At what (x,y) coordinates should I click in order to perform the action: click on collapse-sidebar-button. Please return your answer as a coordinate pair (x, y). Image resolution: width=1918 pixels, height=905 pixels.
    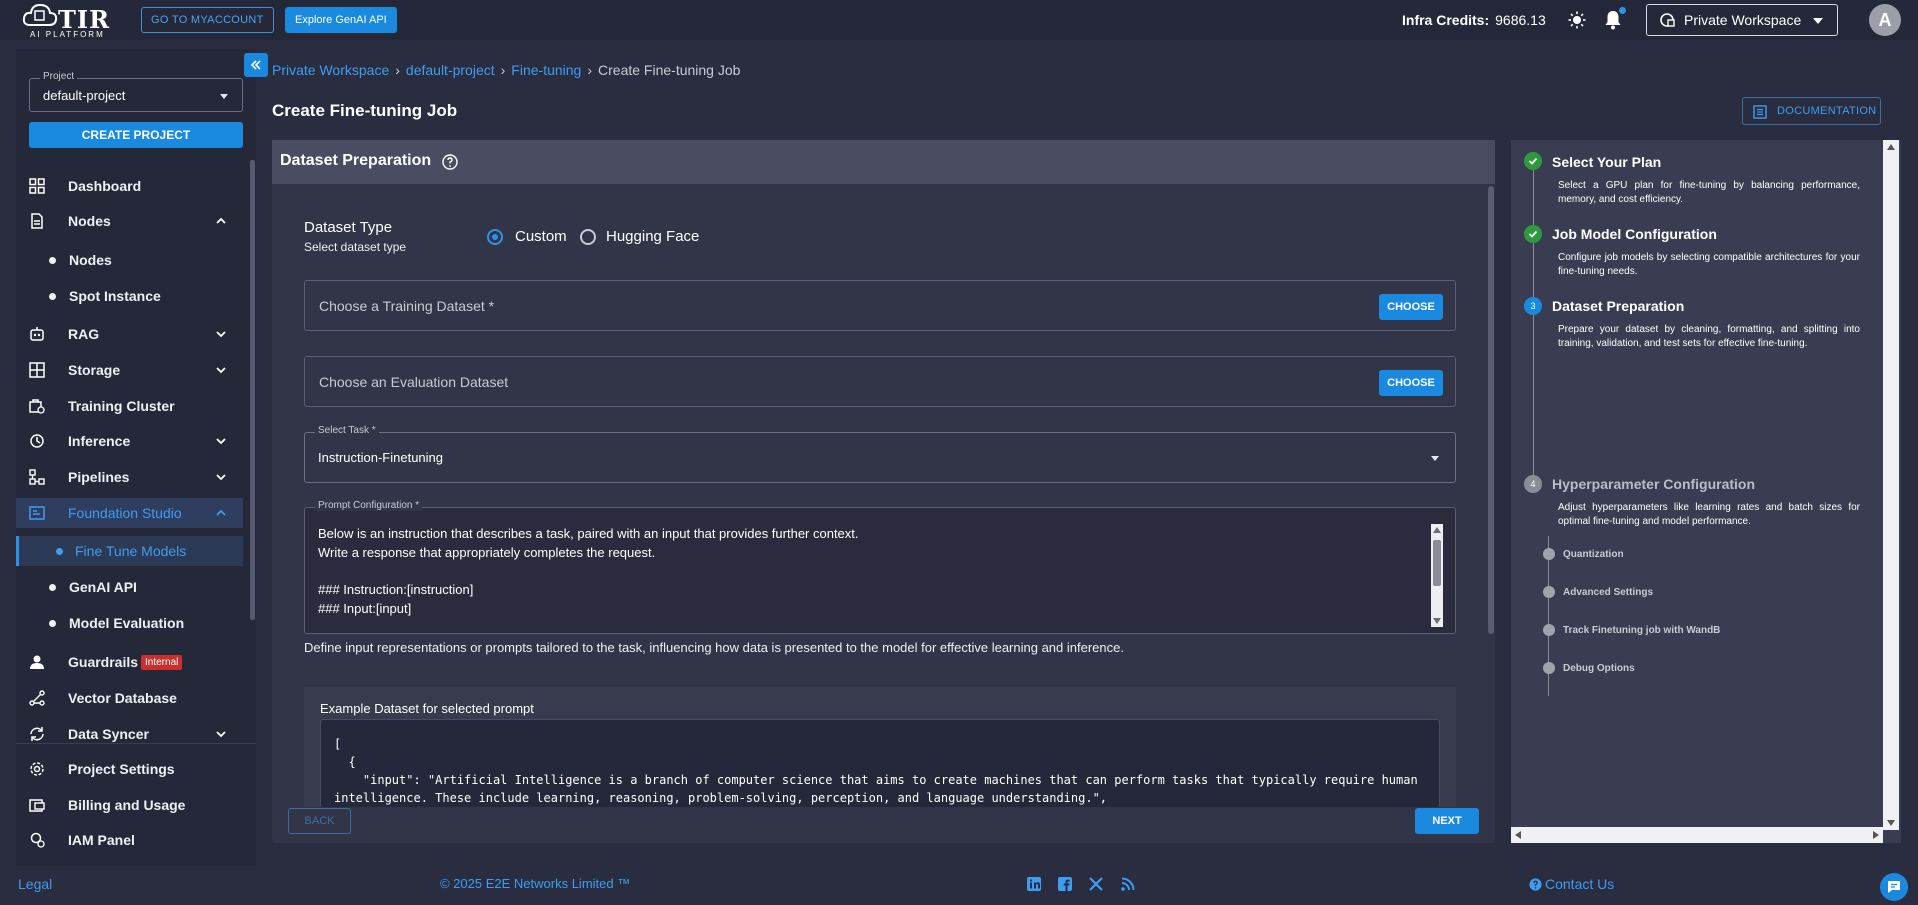
    Looking at the image, I should click on (256, 65).